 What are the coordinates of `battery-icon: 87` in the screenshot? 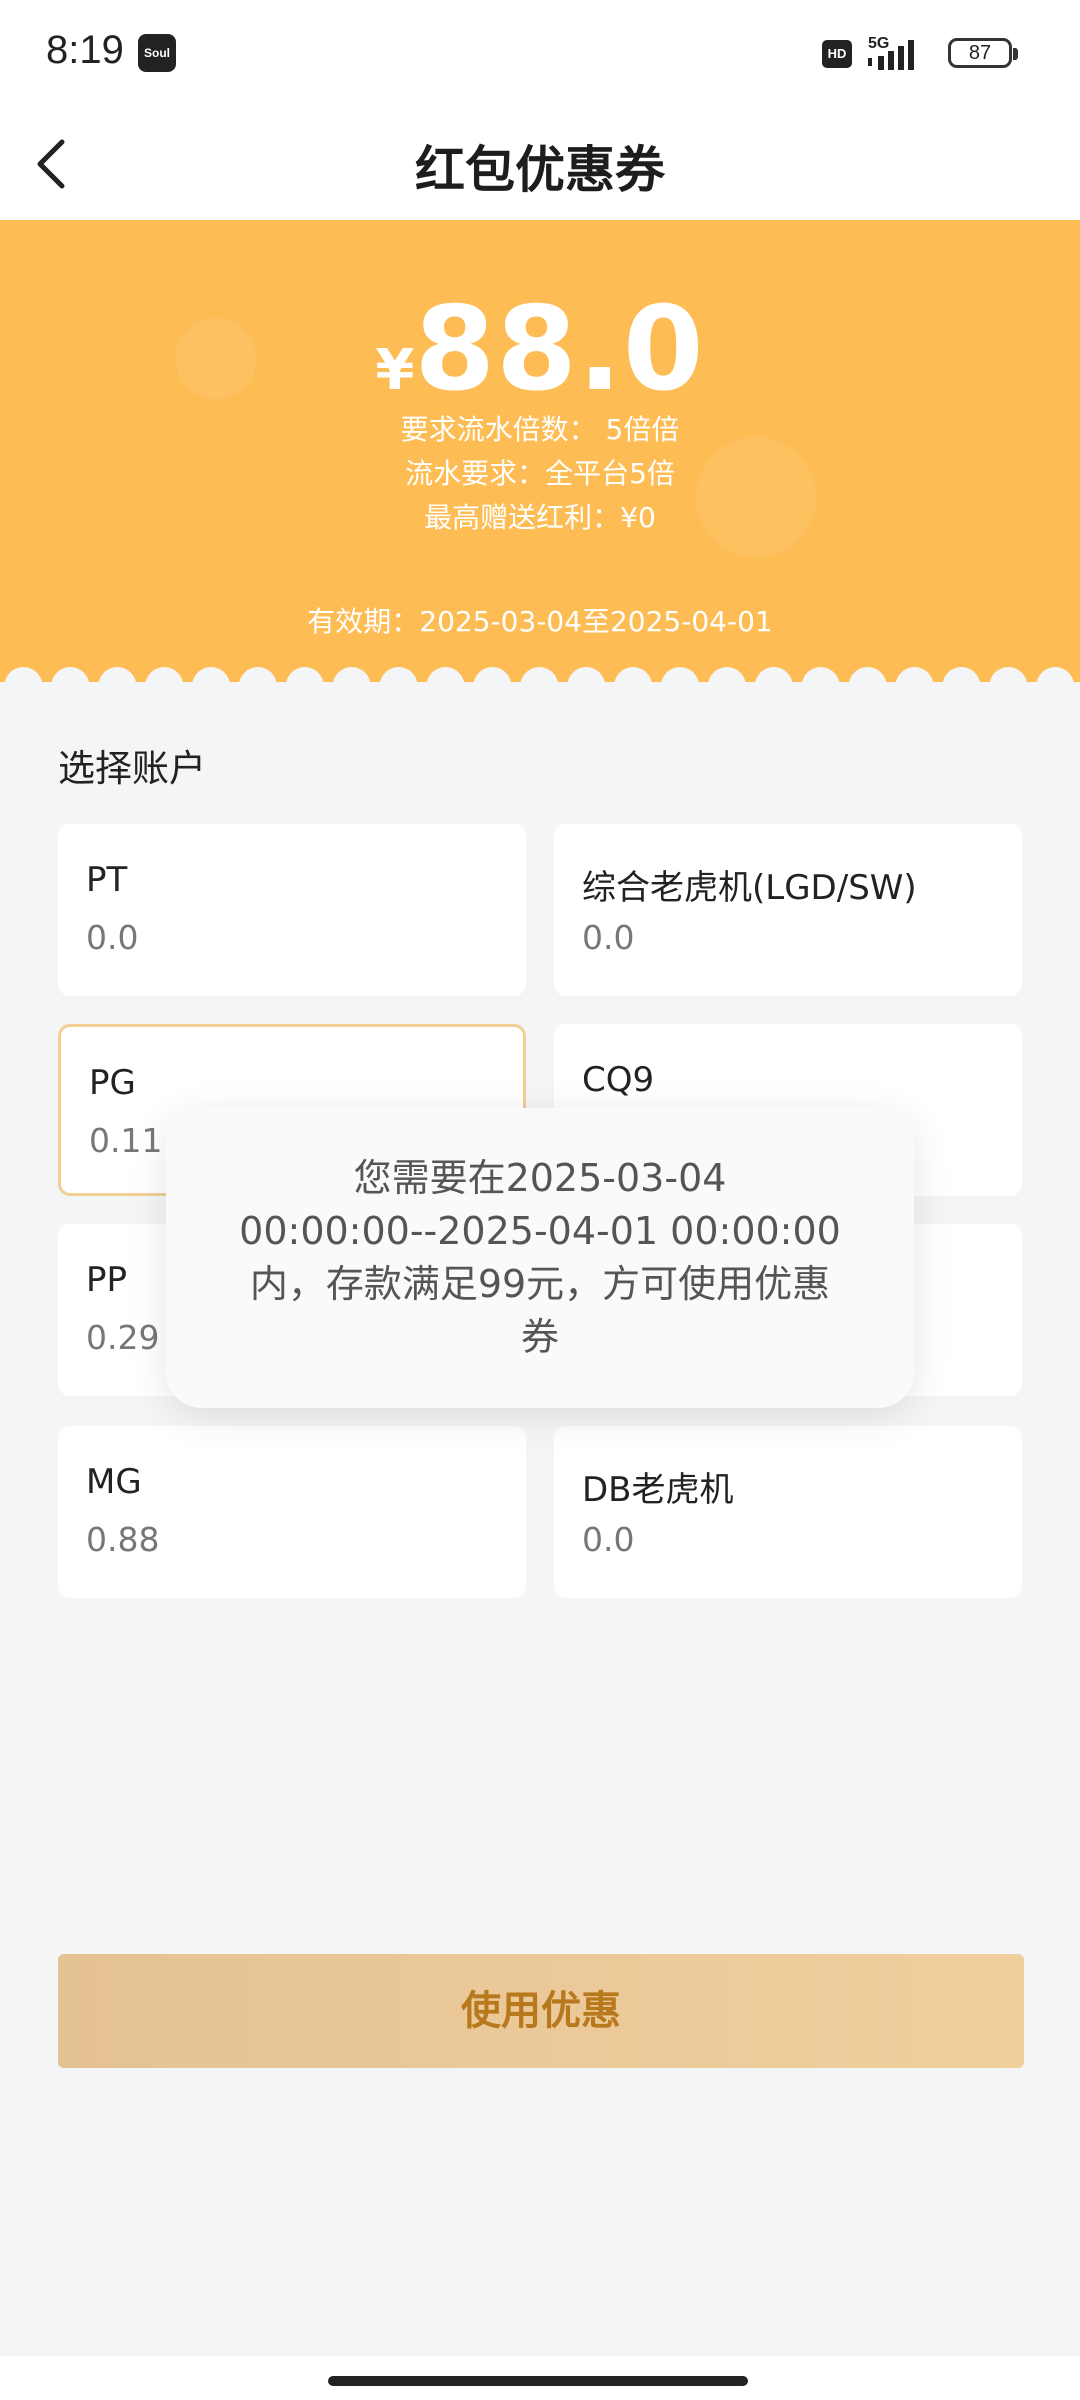 It's located at (983, 53).